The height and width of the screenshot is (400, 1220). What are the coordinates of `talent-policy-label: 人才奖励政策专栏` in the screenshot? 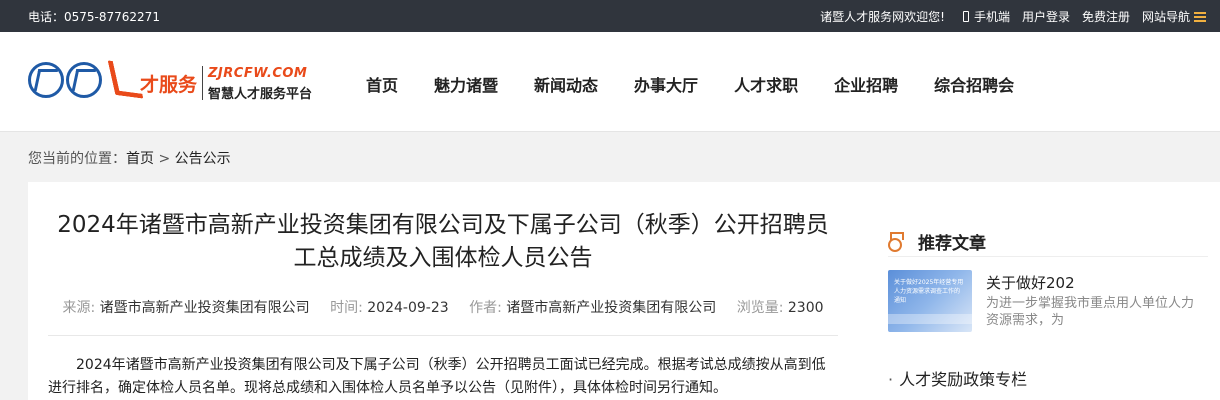 It's located at (963, 379).